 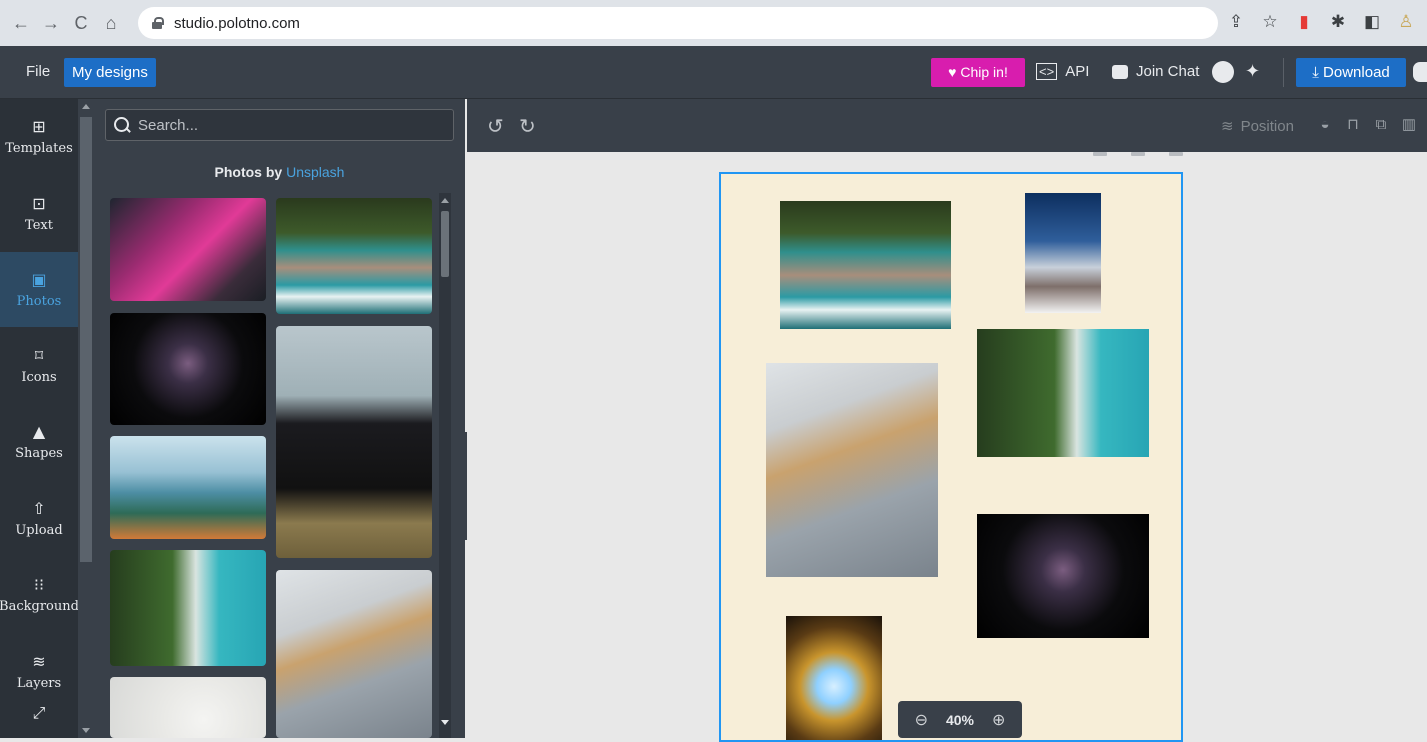 I want to click on text-icon: ⊡, so click(x=39, y=203).